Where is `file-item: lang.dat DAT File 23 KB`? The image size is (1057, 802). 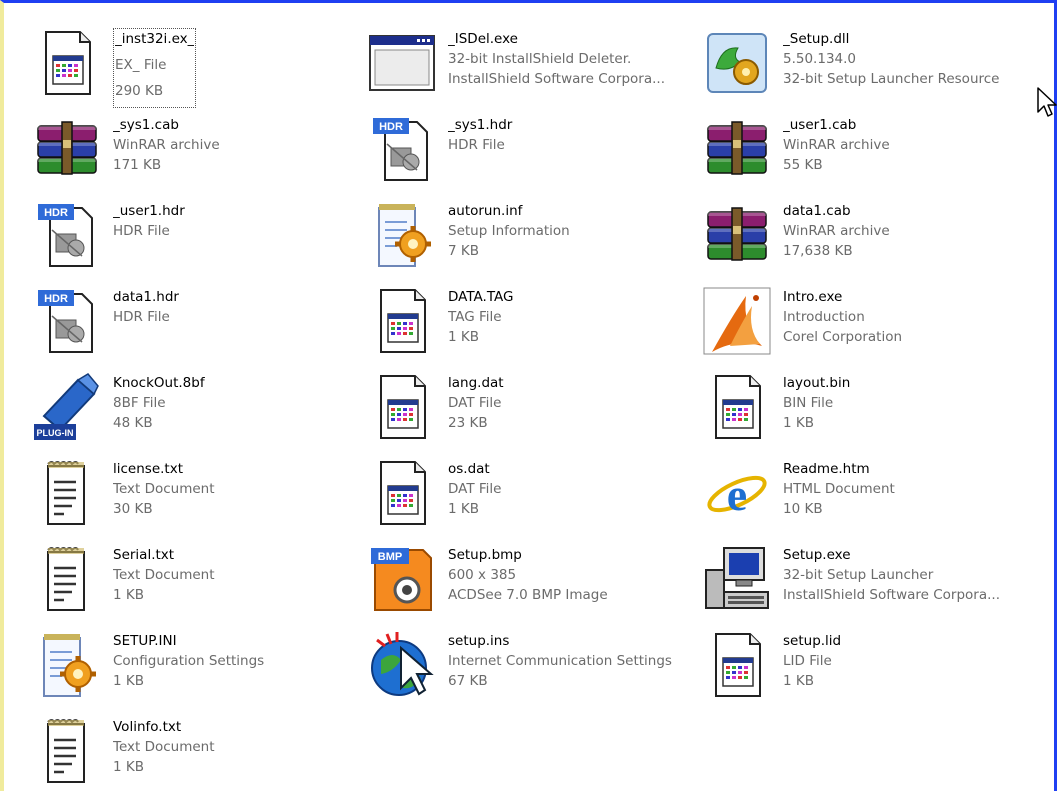
file-item: lang.dat DAT File 23 KB is located at coordinates (531, 415).